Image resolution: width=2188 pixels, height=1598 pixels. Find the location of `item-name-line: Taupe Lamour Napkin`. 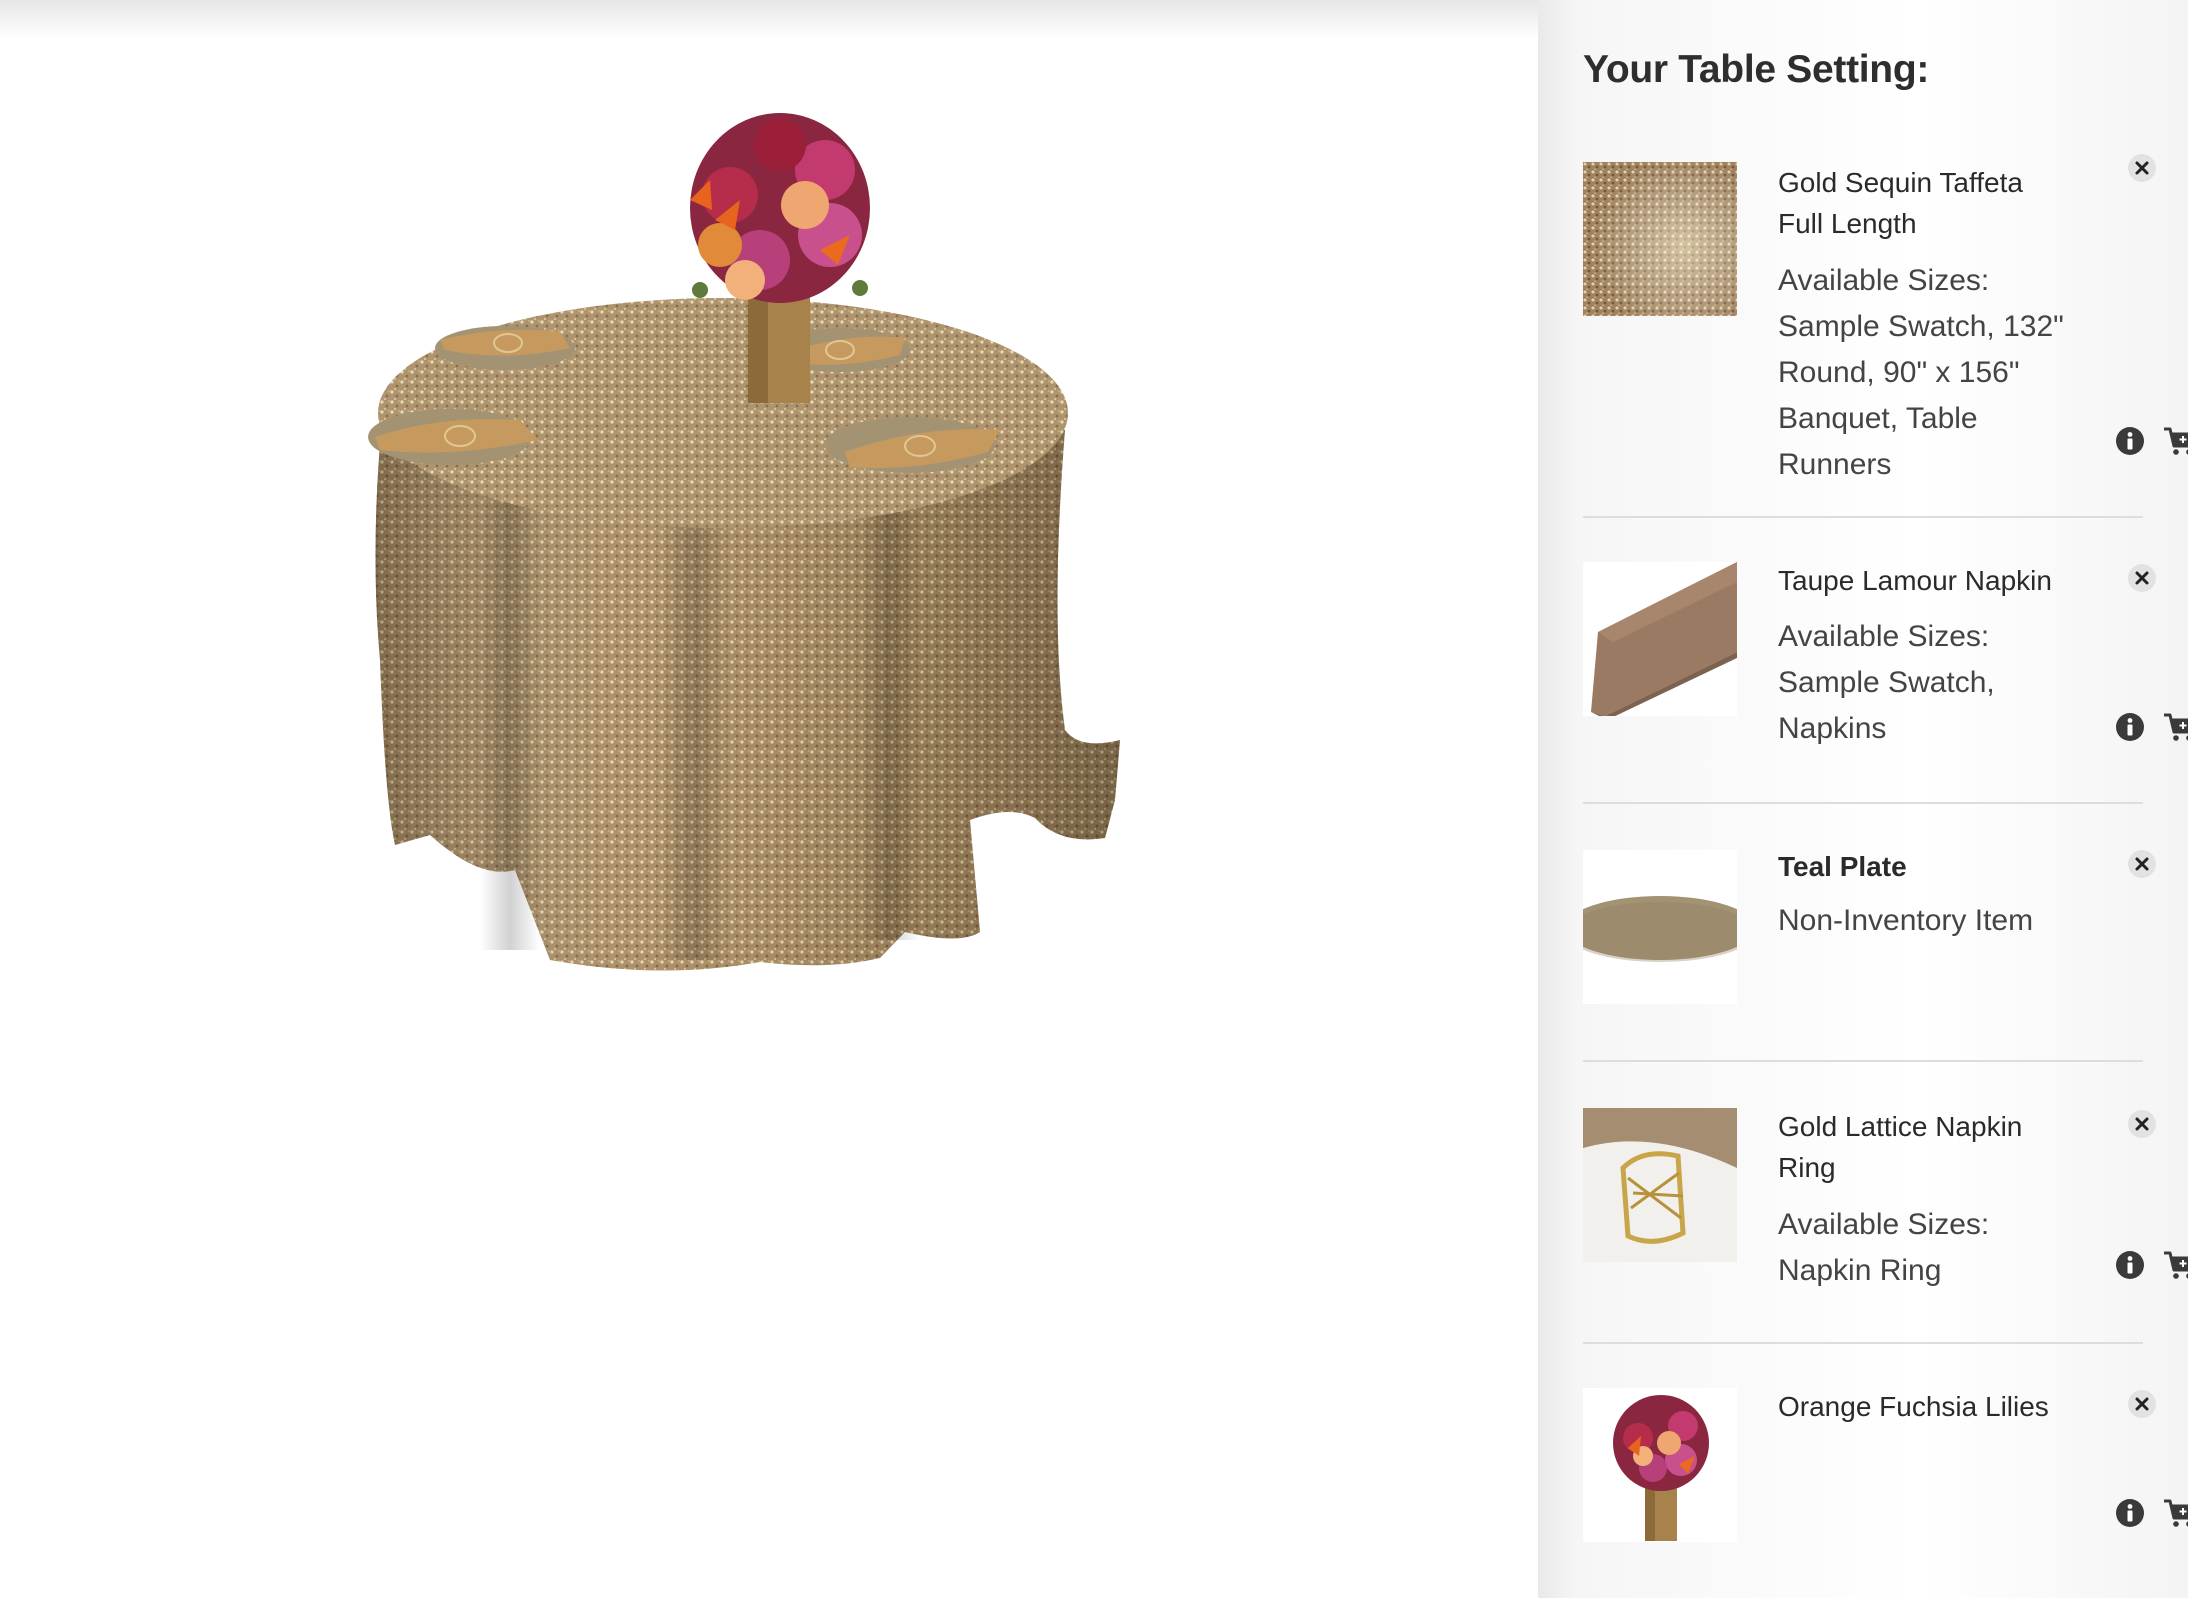

item-name-line: Taupe Lamour Napkin is located at coordinates (1915, 580).